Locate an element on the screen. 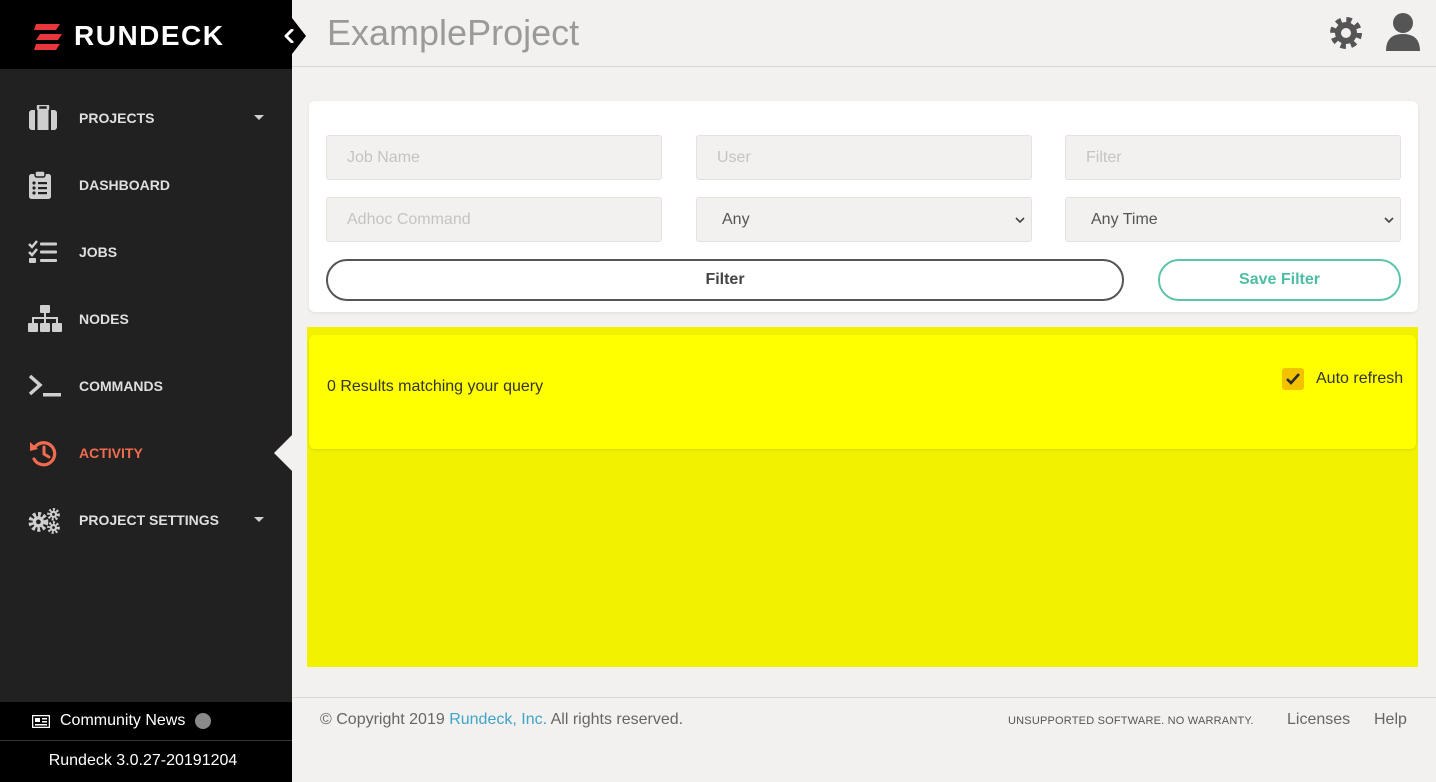 This screenshot has width=1436, height=782. job-name-input is located at coordinates (494, 157).